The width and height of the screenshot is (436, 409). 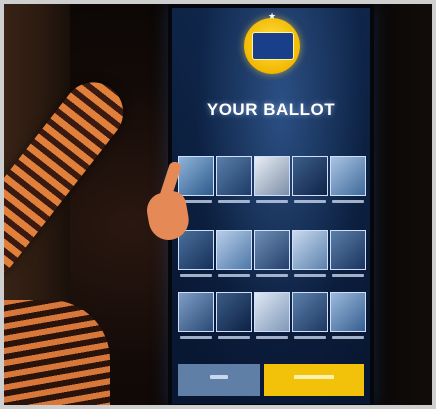 What do you see at coordinates (272, 16) in the screenshot?
I see `star-icon: ★` at bounding box center [272, 16].